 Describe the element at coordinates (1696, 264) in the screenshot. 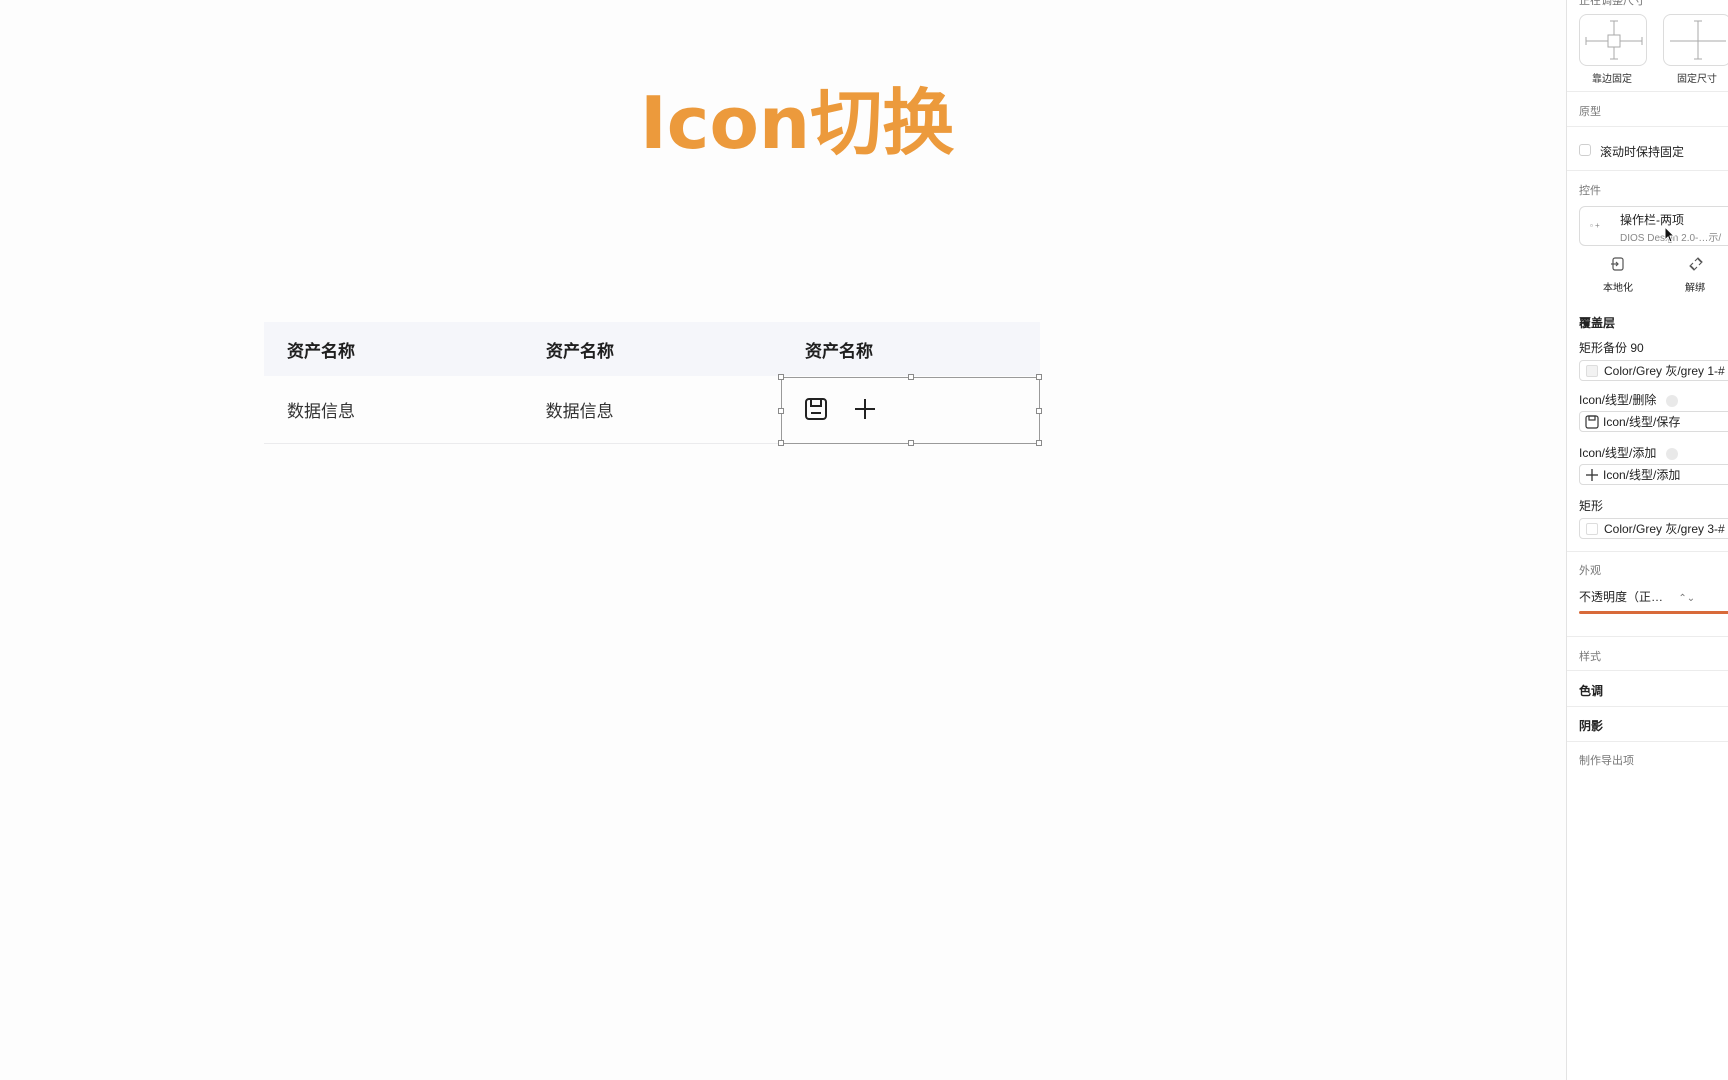

I see `unlink-icon` at that location.